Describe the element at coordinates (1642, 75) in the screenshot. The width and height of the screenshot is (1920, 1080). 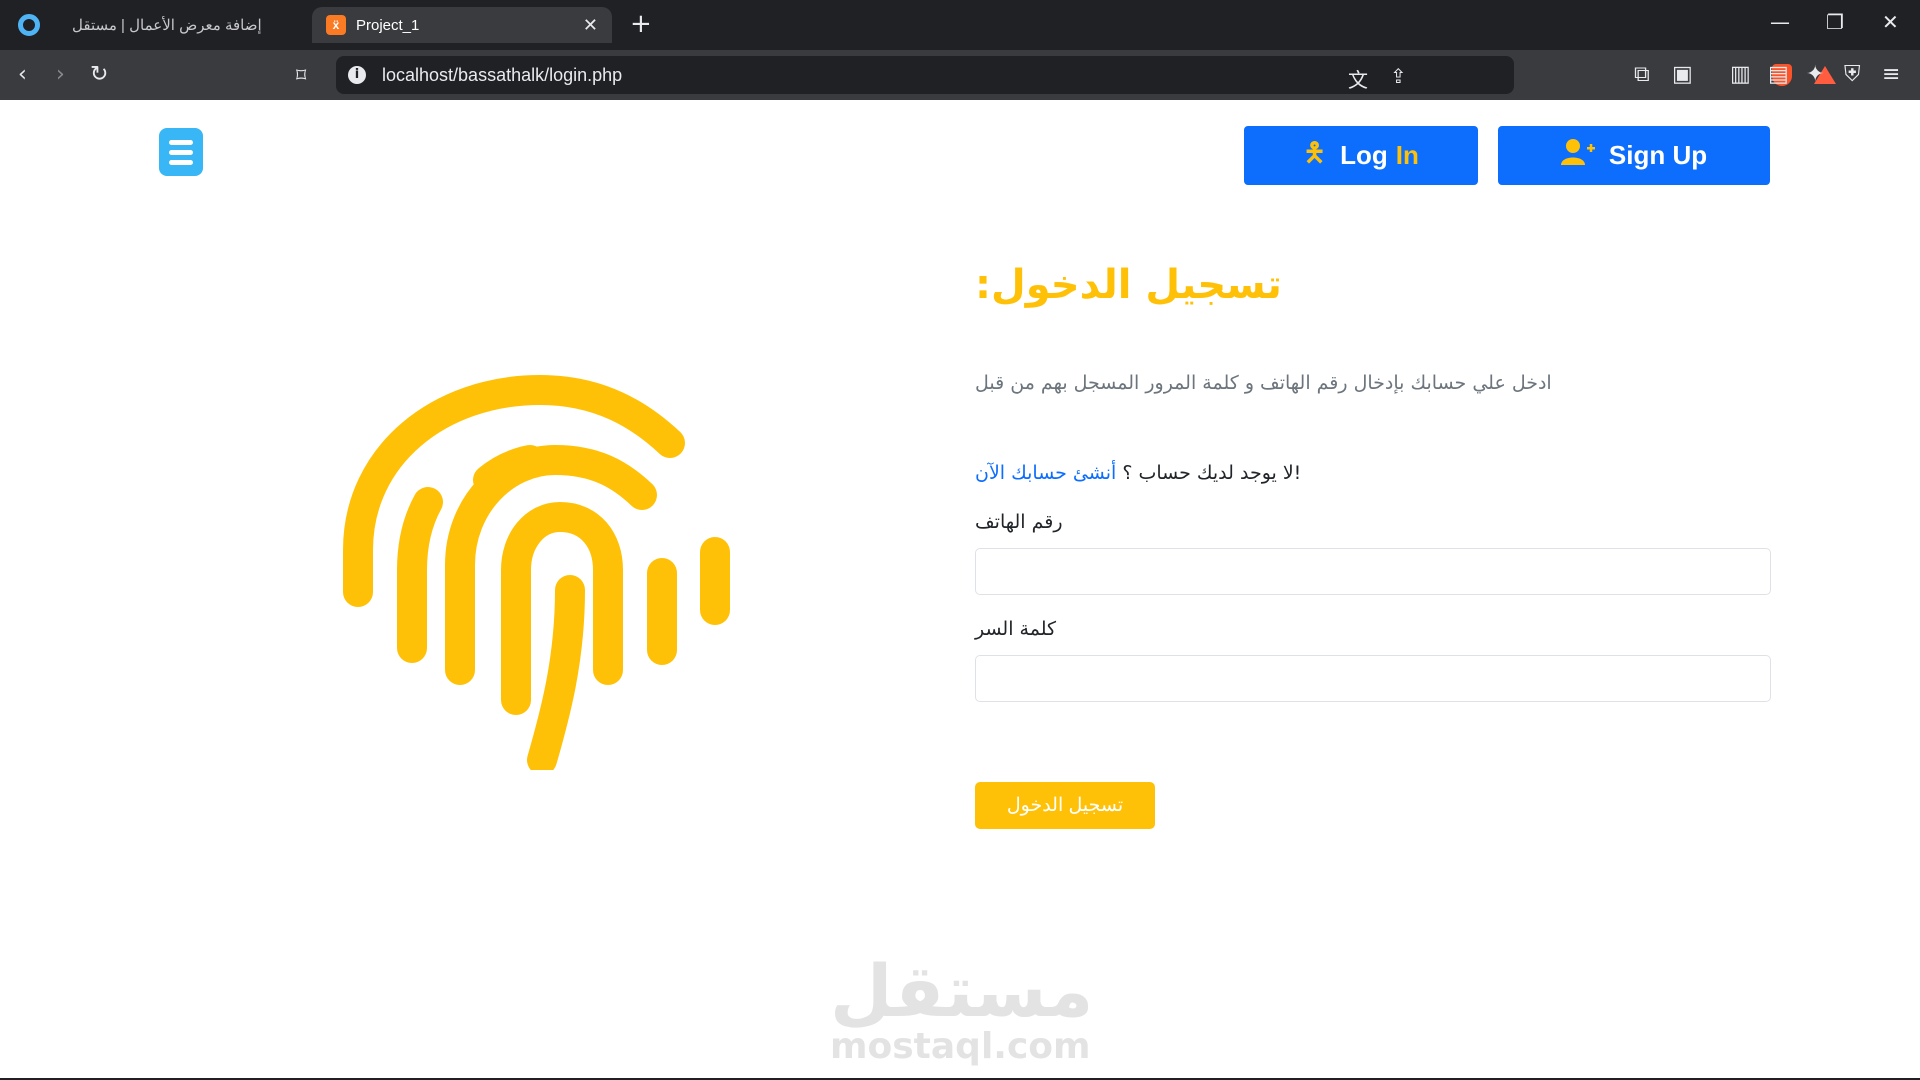
I see `extensions-icon: ⧉` at that location.